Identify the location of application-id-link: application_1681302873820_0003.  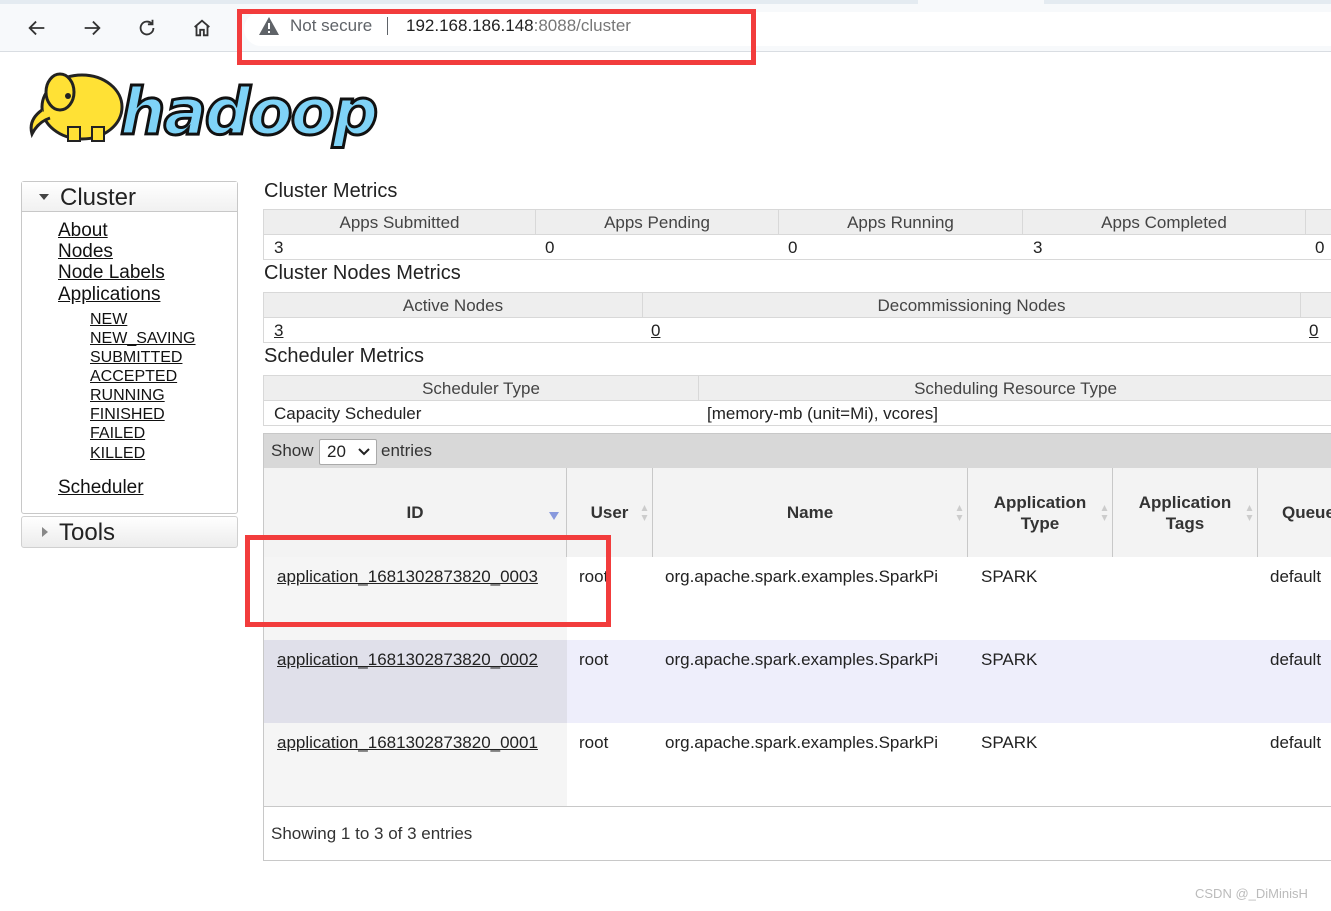
(407, 577).